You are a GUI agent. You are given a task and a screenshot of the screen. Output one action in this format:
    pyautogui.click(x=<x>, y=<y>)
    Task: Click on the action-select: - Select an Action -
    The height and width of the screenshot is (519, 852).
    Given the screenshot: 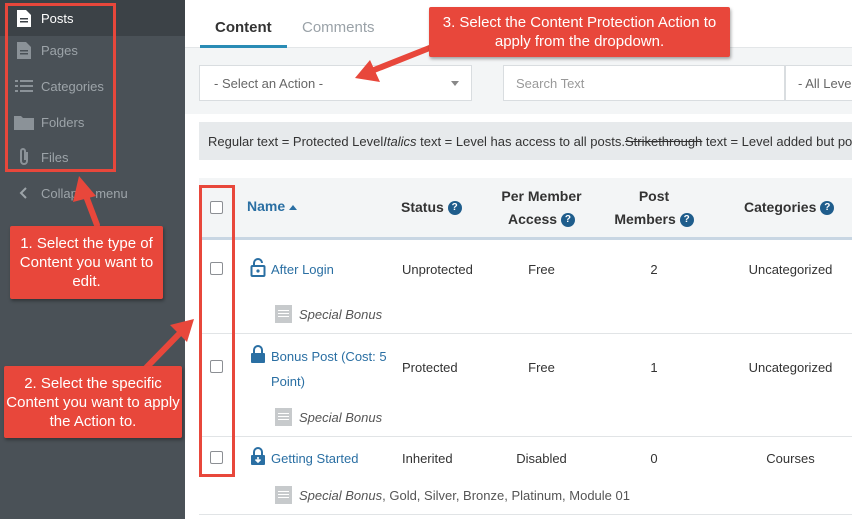 What is the action you would take?
    pyautogui.click(x=335, y=83)
    